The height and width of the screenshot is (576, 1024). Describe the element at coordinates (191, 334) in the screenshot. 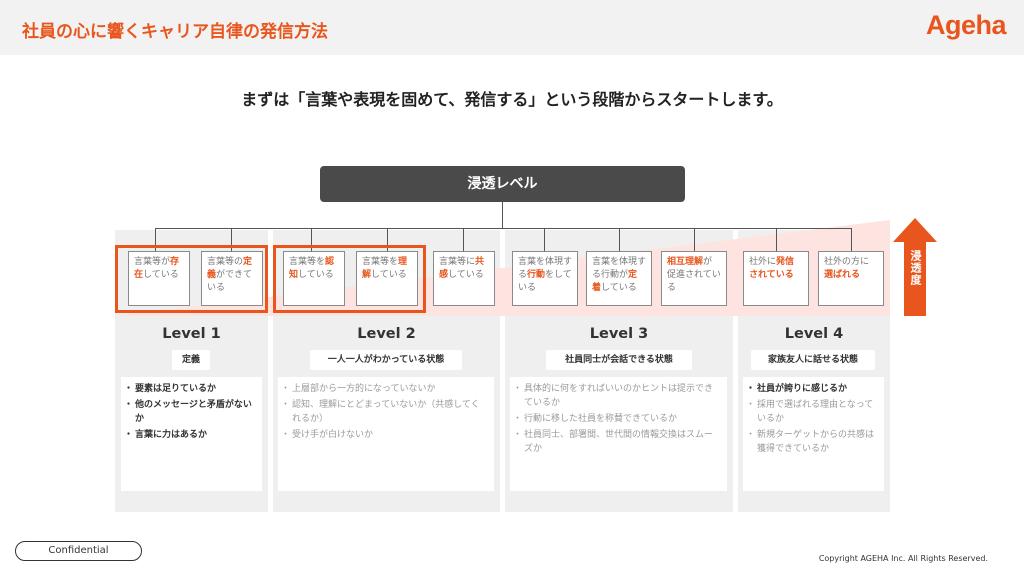

I see `level-1-label: Level 1` at that location.